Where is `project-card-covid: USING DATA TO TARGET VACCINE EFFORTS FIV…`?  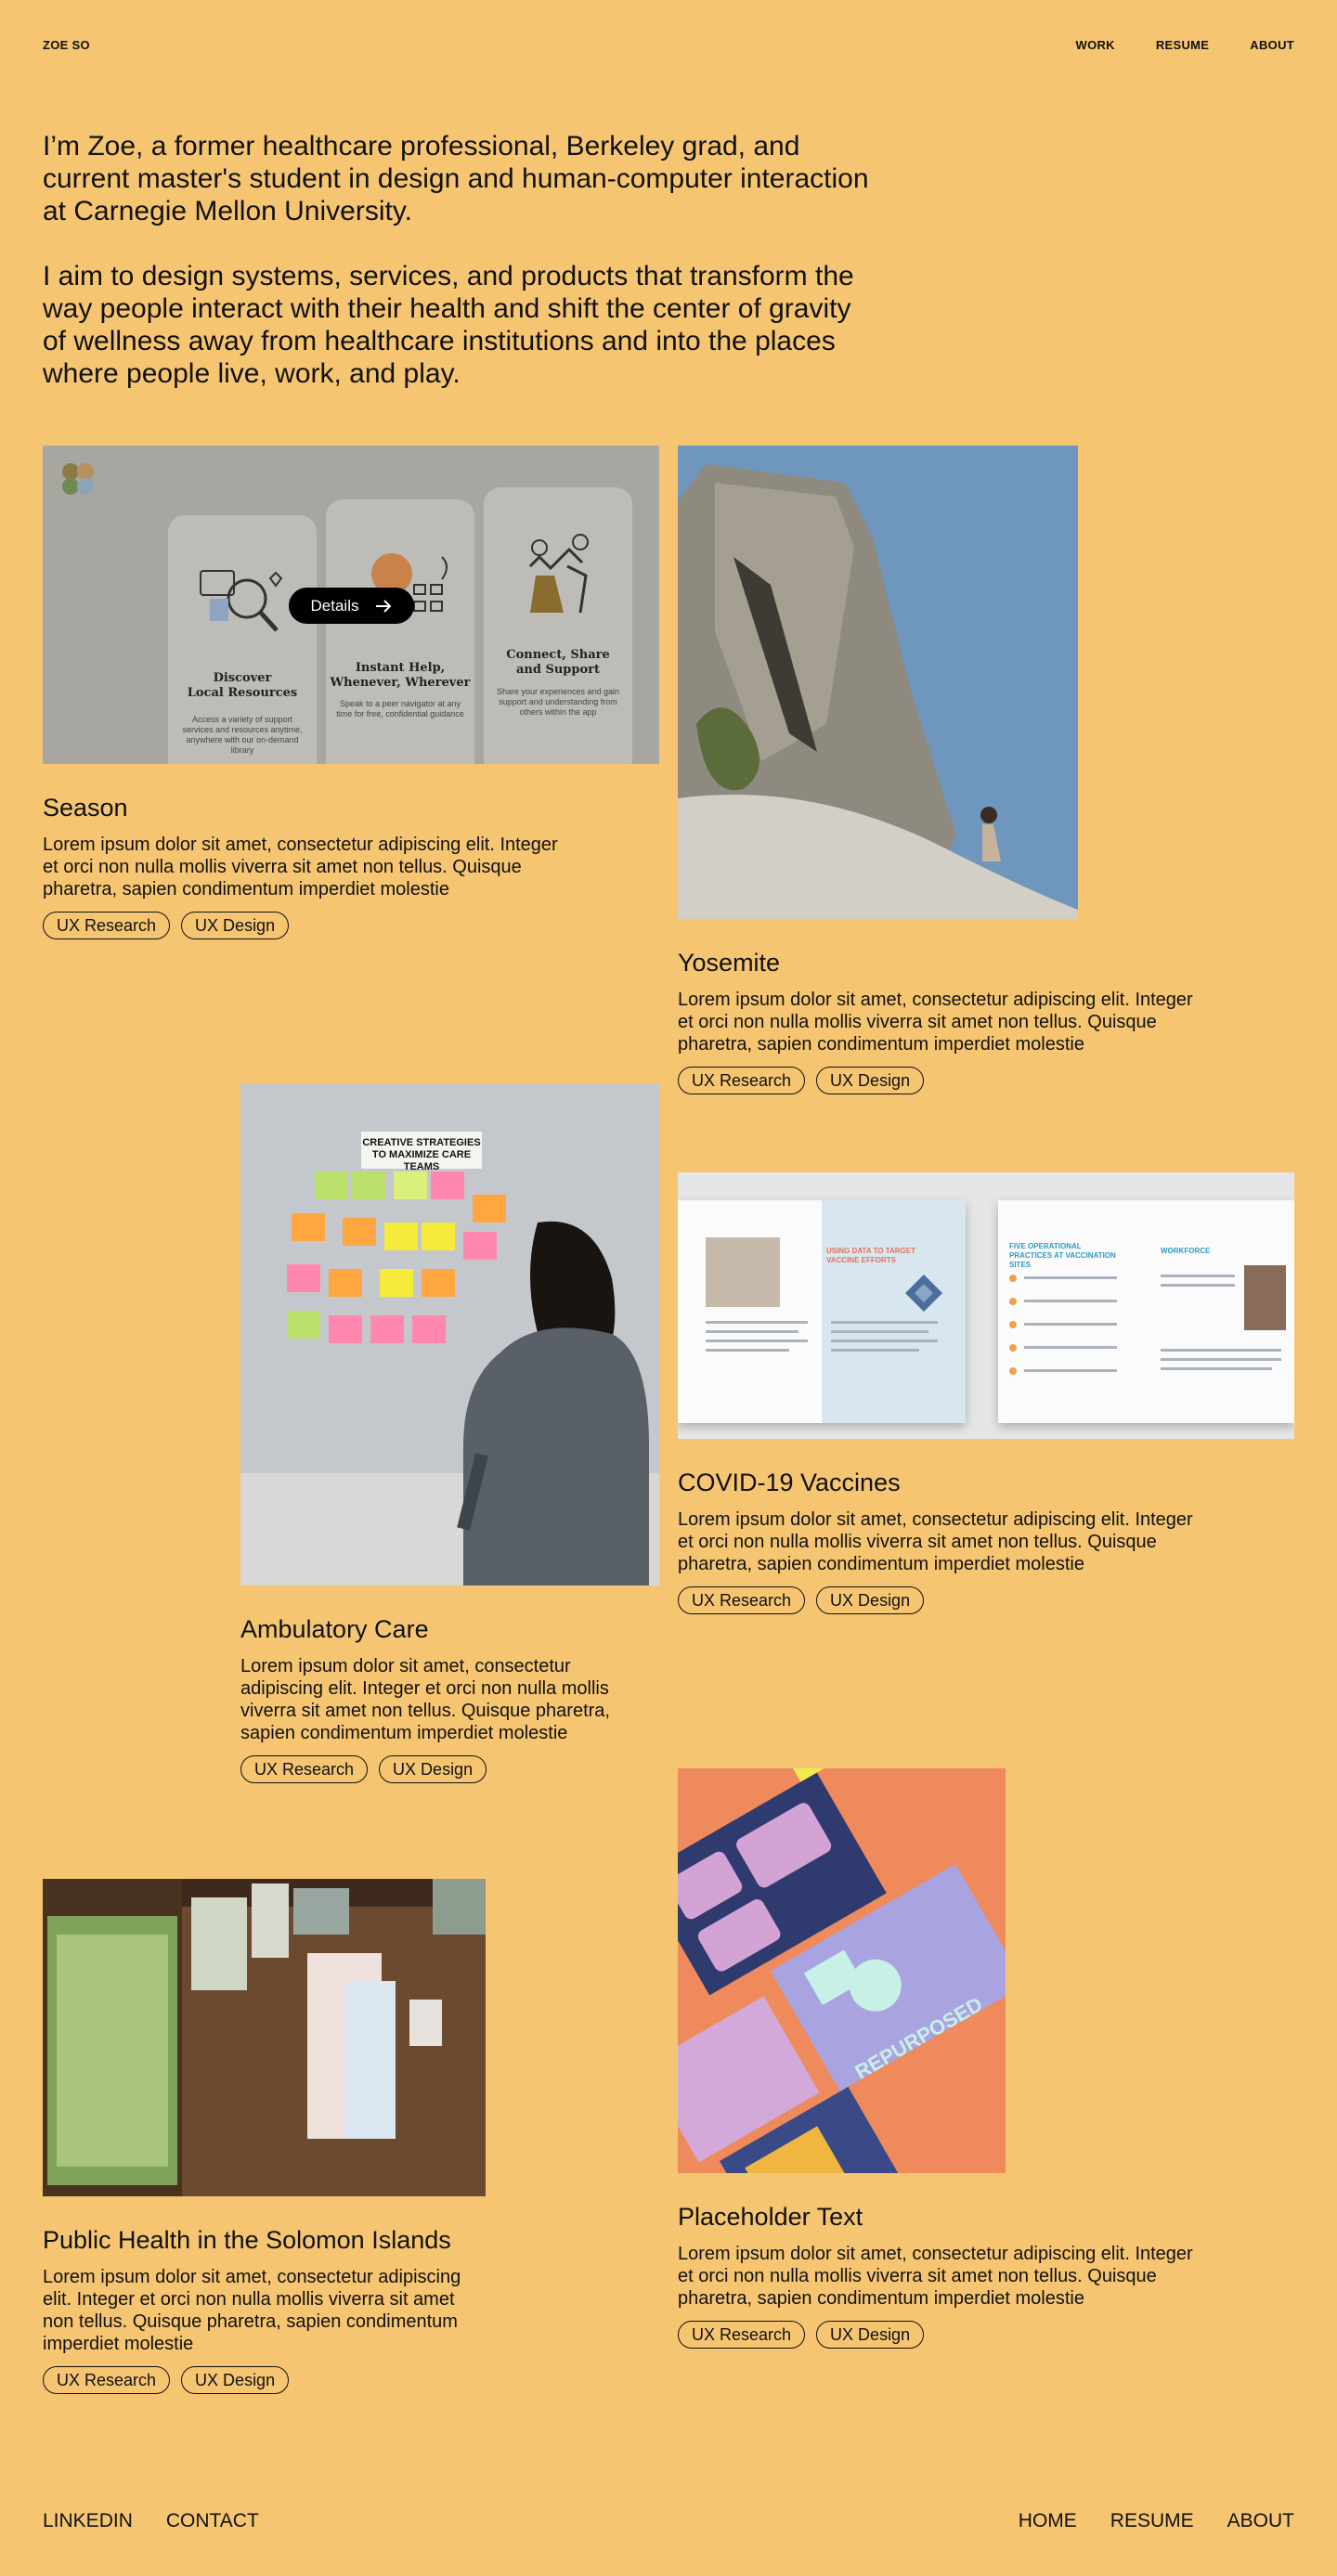
project-card-covid: USING DATA TO TARGET VACCINE EFFORTS FIV… is located at coordinates (986, 1393).